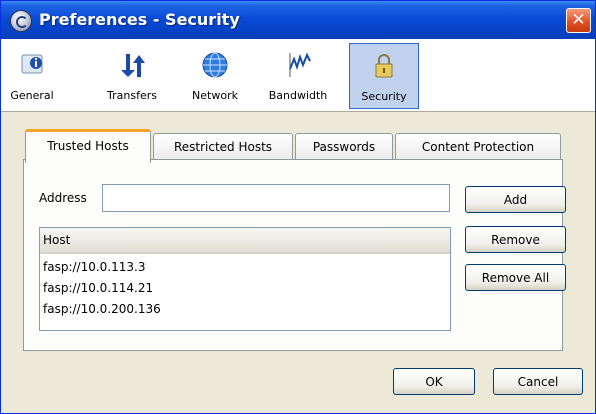 This screenshot has width=596, height=414. Describe the element at coordinates (298, 95) in the screenshot. I see `toolbar-item-label: Bandwidth` at that location.